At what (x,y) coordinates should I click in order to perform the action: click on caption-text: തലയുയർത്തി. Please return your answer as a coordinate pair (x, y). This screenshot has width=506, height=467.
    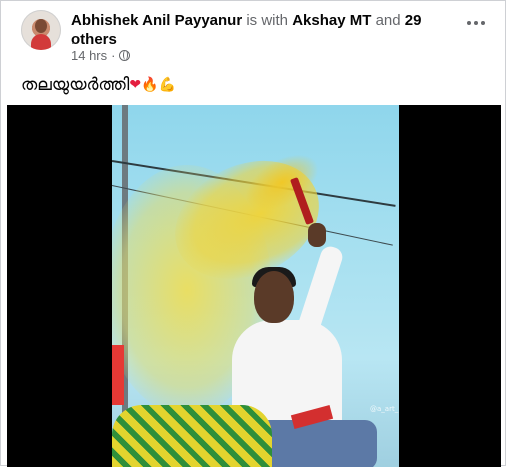
    Looking at the image, I should click on (75, 85).